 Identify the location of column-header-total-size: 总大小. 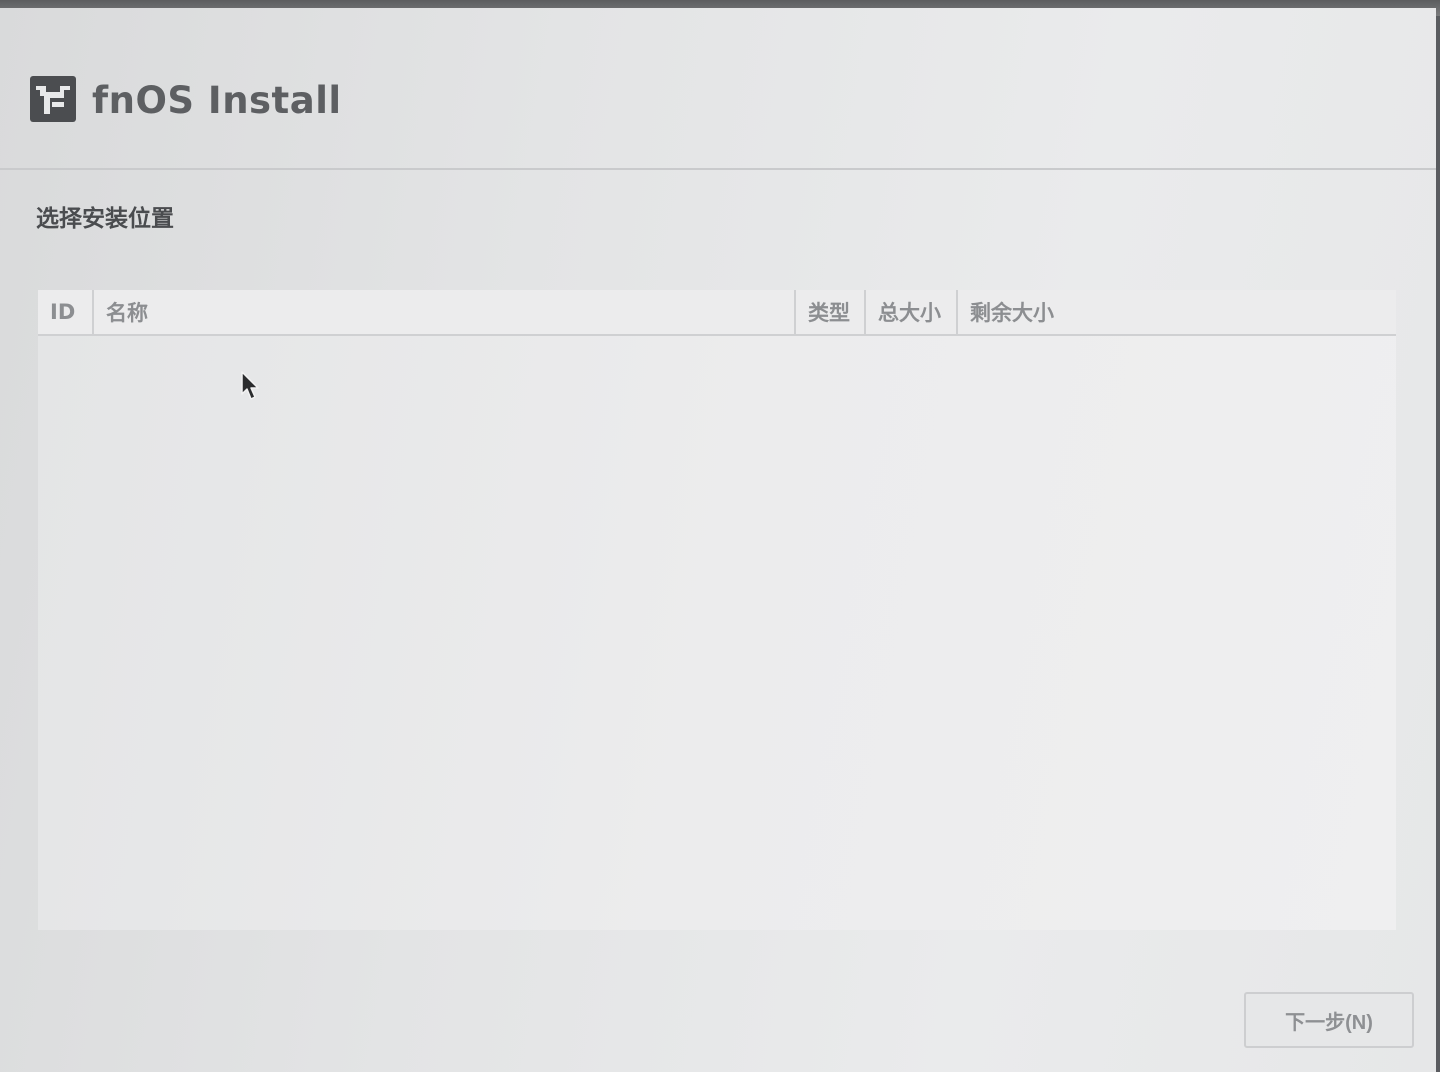
(912, 312).